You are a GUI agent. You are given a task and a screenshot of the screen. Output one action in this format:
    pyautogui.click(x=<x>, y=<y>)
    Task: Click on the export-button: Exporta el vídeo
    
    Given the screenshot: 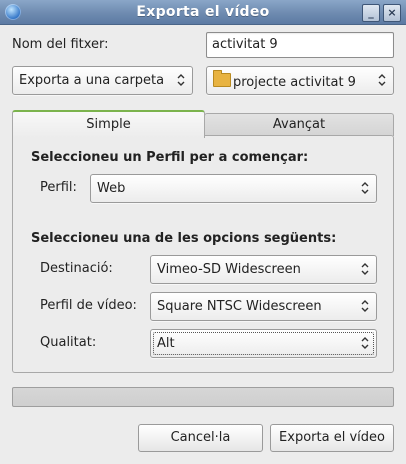 What is the action you would take?
    pyautogui.click(x=332, y=438)
    